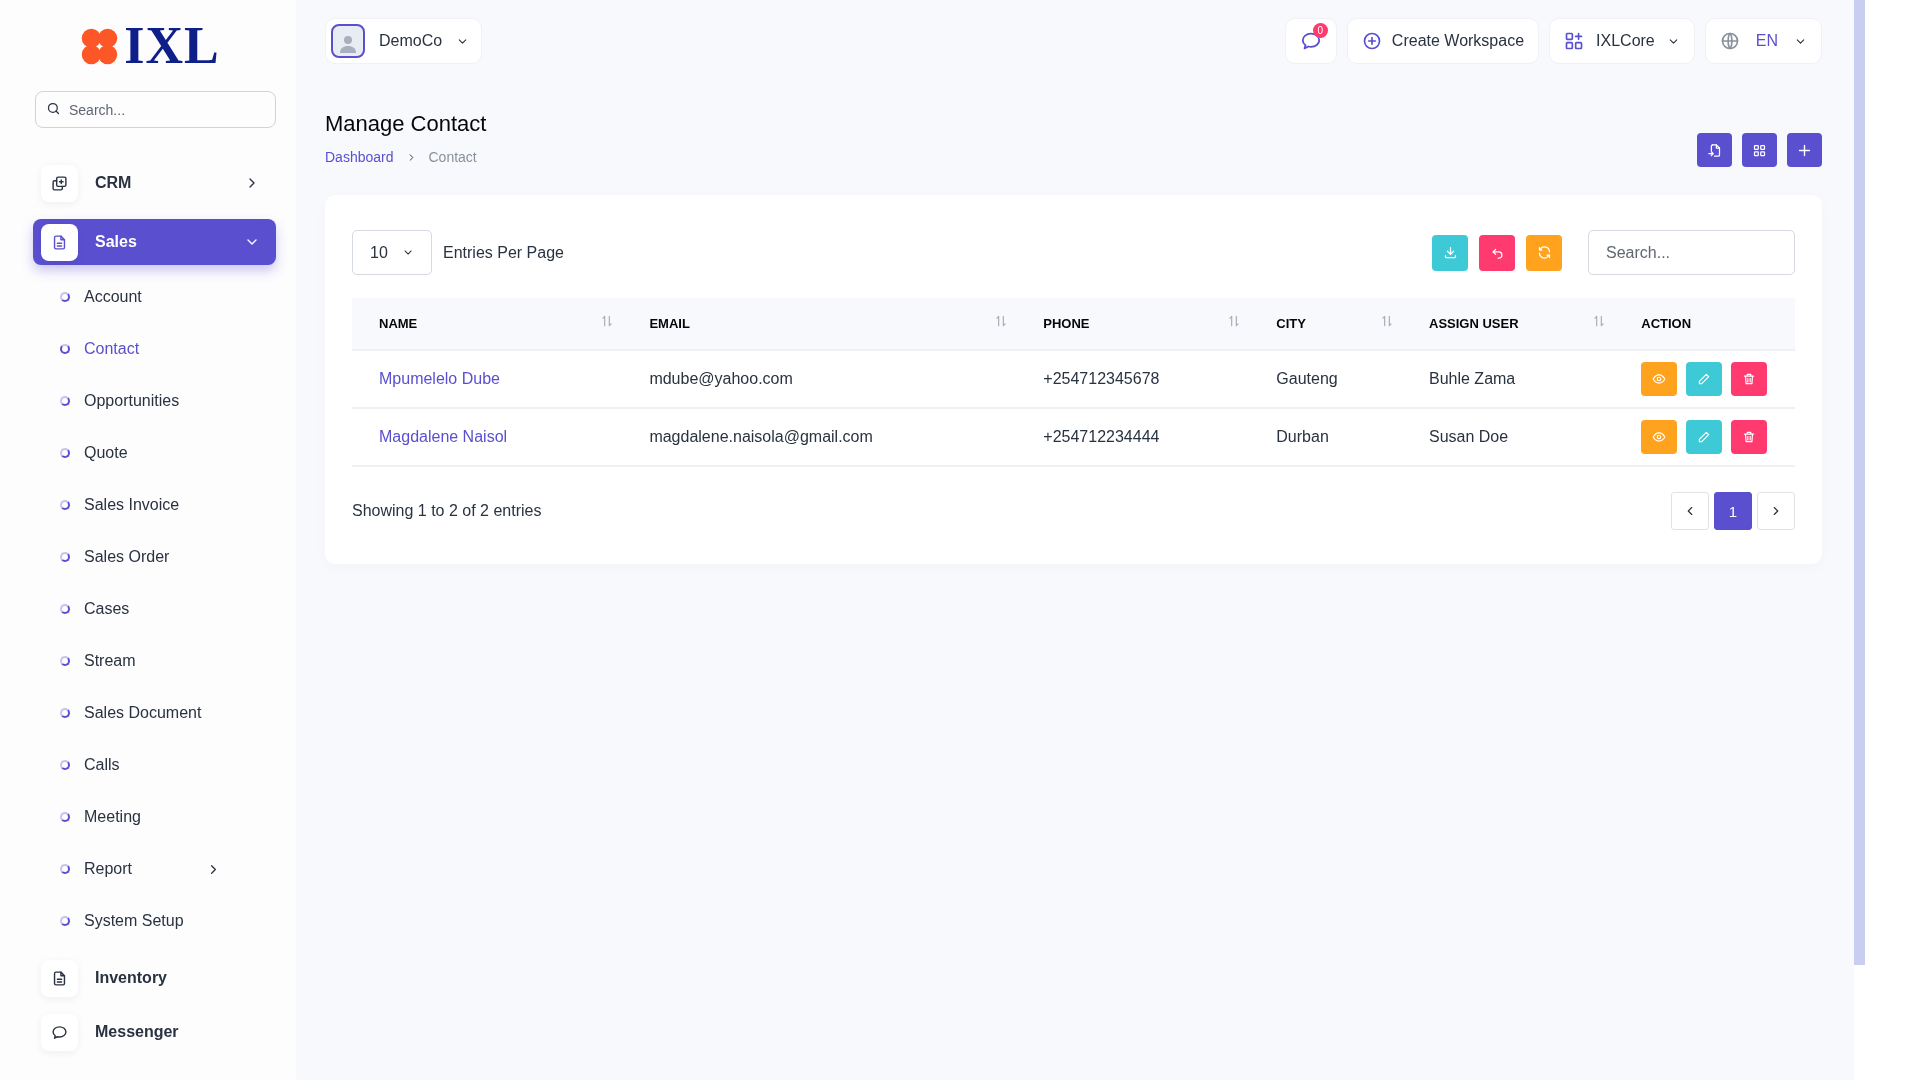  I want to click on sidebar-menu-item: Inventory, so click(154, 978).